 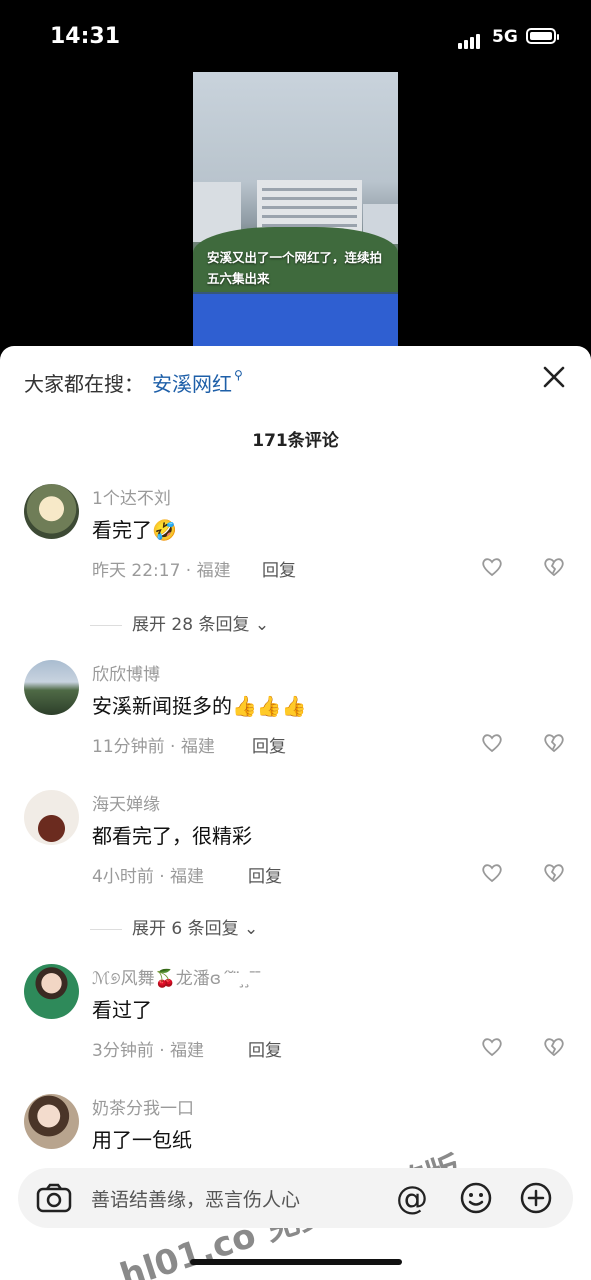 What do you see at coordinates (192, 384) in the screenshot?
I see `search-keyword-link: 安溪网红` at bounding box center [192, 384].